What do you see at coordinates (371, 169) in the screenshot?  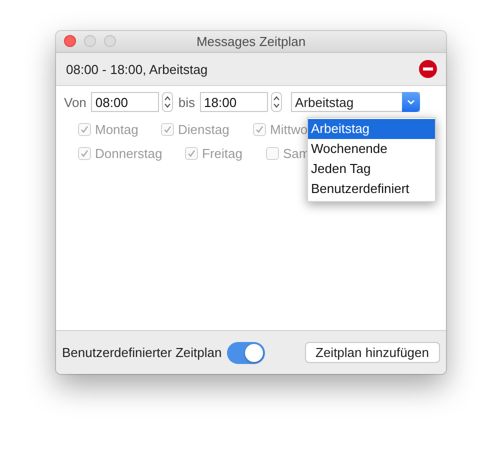 I see `menu-item: Jeden Tag` at bounding box center [371, 169].